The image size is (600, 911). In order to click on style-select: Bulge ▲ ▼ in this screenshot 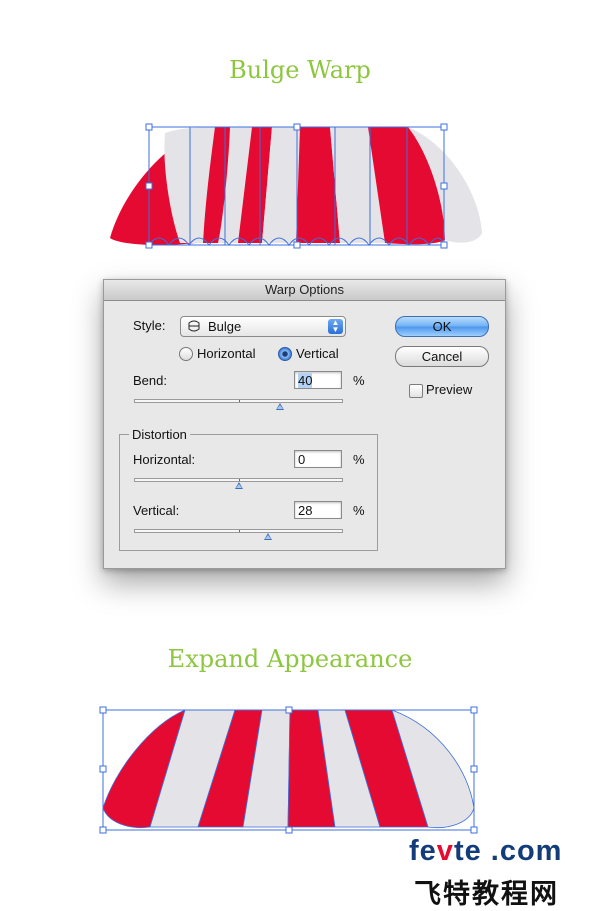, I will do `click(263, 326)`.